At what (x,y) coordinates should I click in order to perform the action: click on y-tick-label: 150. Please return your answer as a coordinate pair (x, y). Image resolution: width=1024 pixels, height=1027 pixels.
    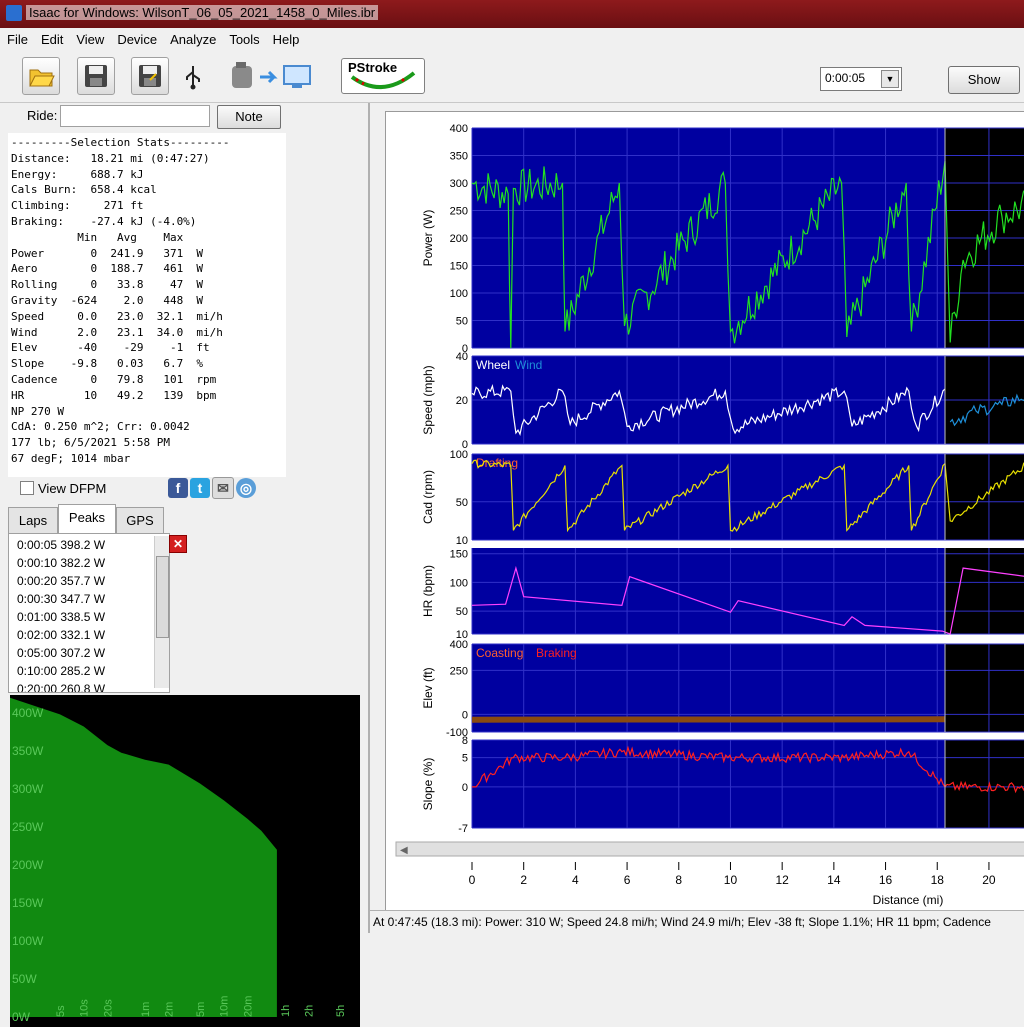
    Looking at the image, I should click on (459, 267).